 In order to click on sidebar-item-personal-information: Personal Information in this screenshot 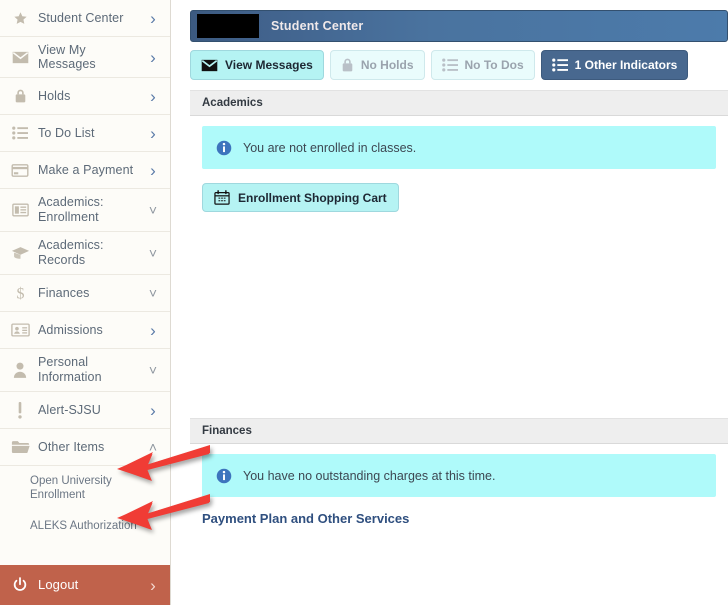, I will do `click(85, 370)`.